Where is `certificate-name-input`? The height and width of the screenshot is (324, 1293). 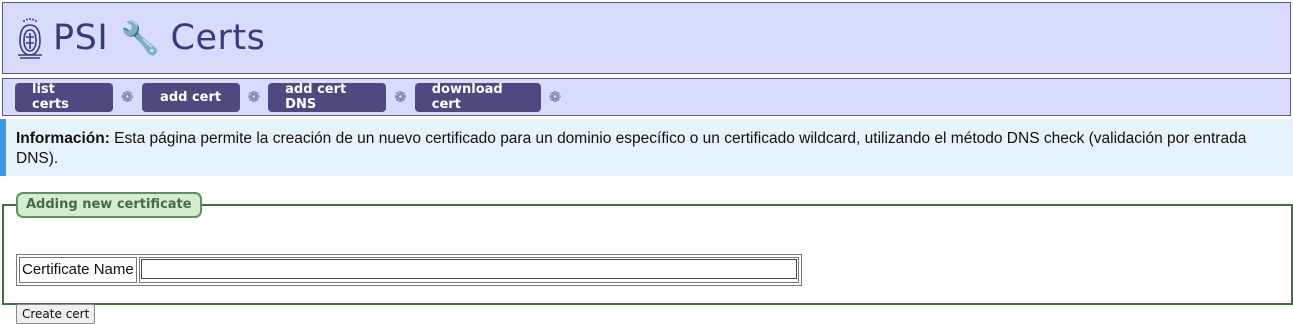
certificate-name-input is located at coordinates (468, 269).